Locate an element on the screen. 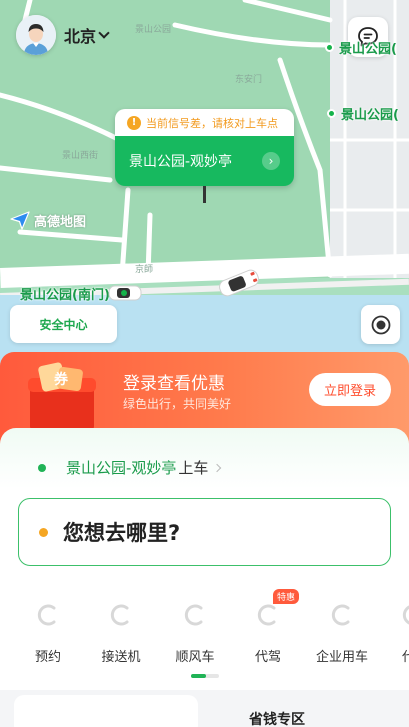  map-poi-right: 景山公园( is located at coordinates (363, 113).